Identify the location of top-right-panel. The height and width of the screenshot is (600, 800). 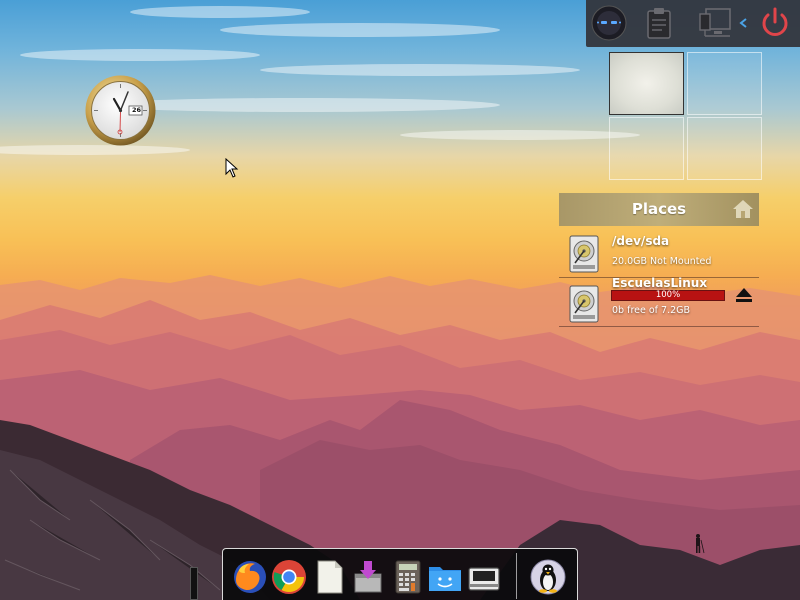
(693, 23).